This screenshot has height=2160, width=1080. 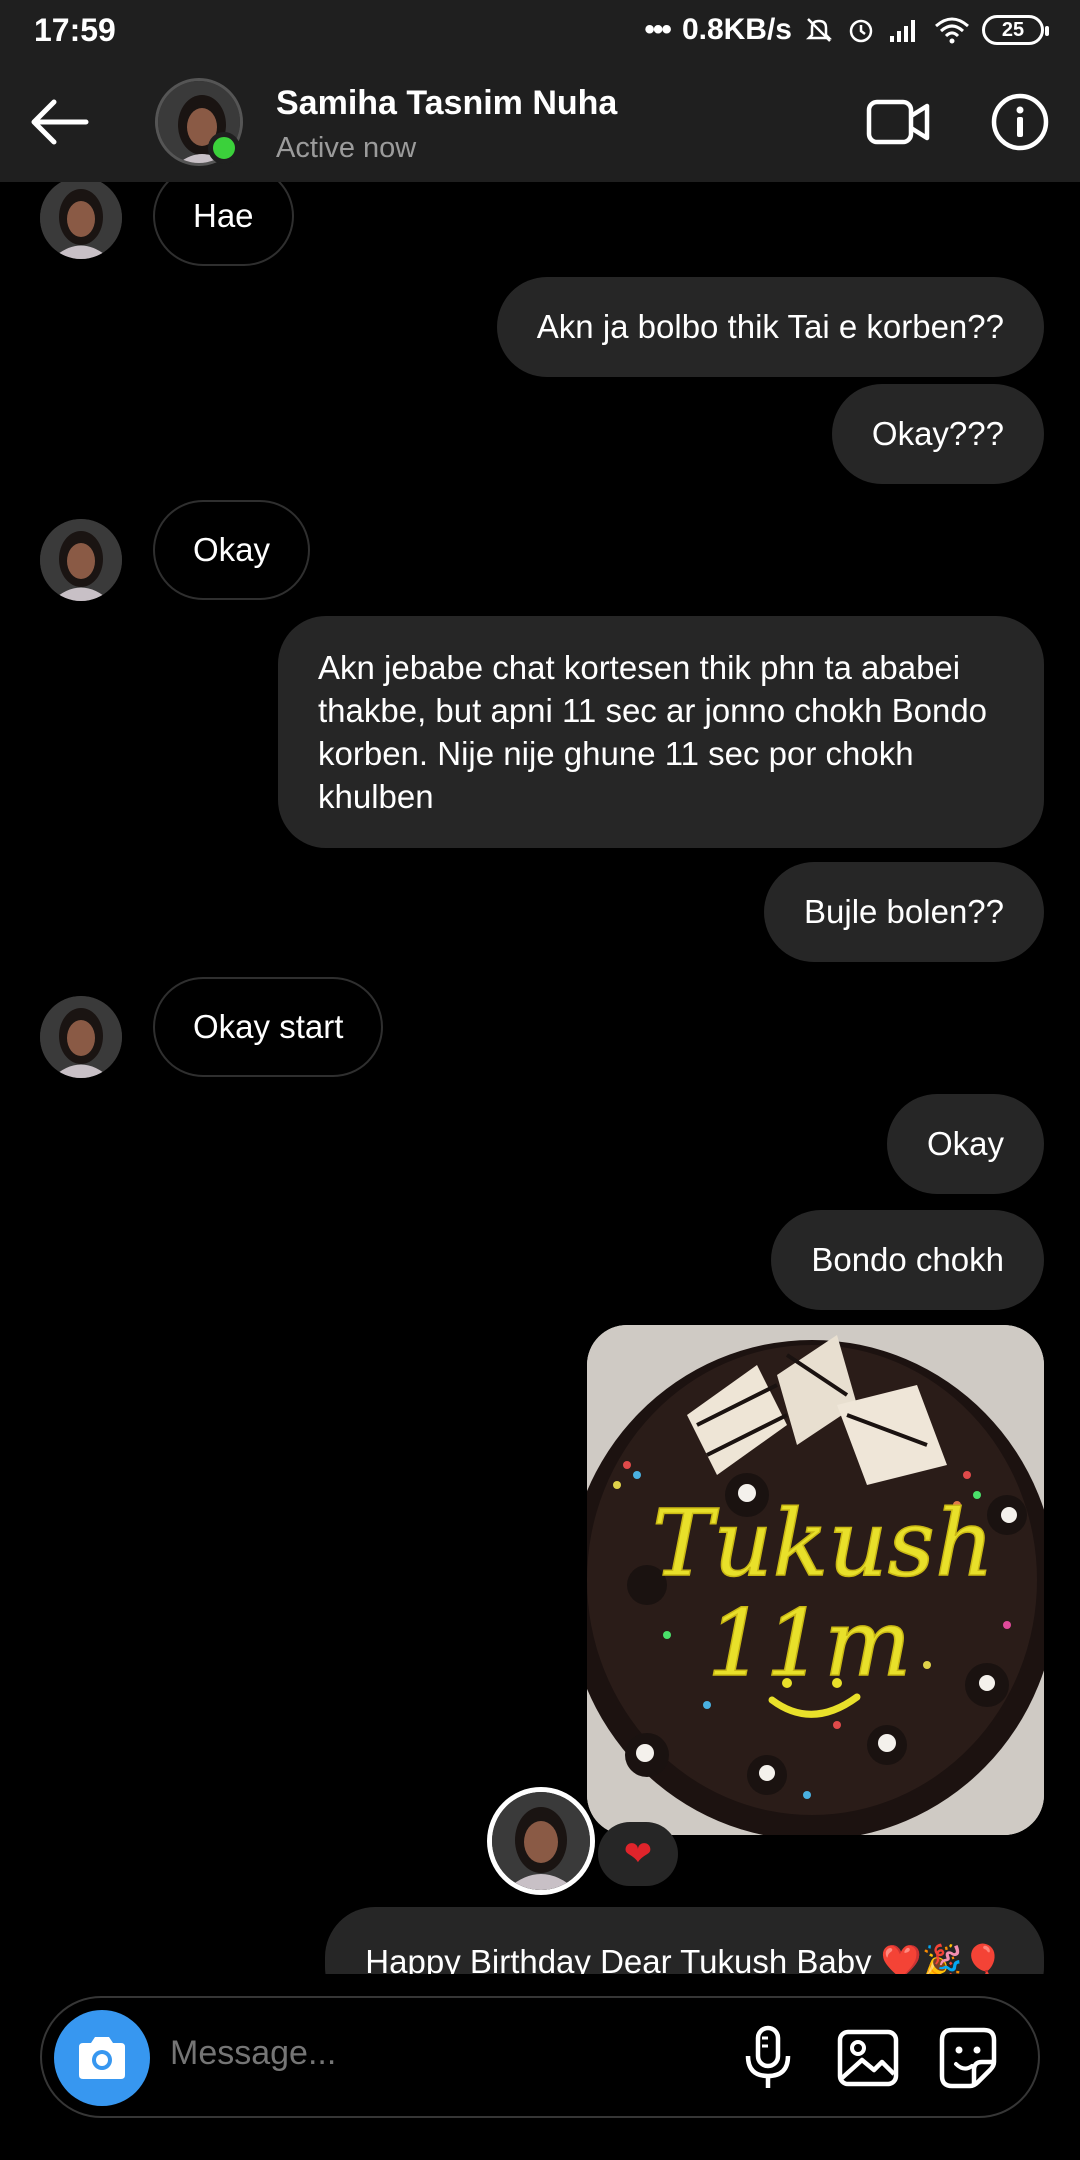 What do you see at coordinates (868, 2058) in the screenshot?
I see `gallery-icon` at bounding box center [868, 2058].